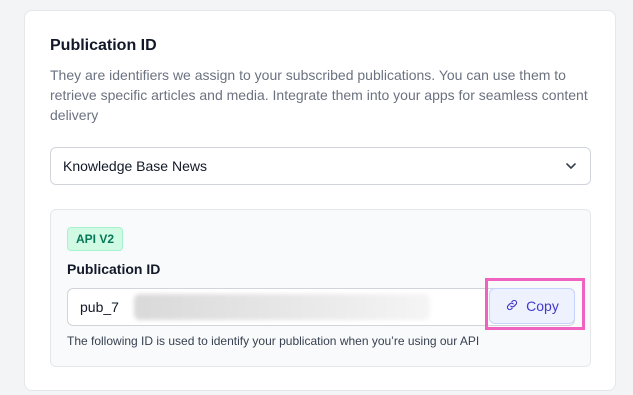 Image resolution: width=633 pixels, height=395 pixels. I want to click on copy-button-label: Copy, so click(542, 306).